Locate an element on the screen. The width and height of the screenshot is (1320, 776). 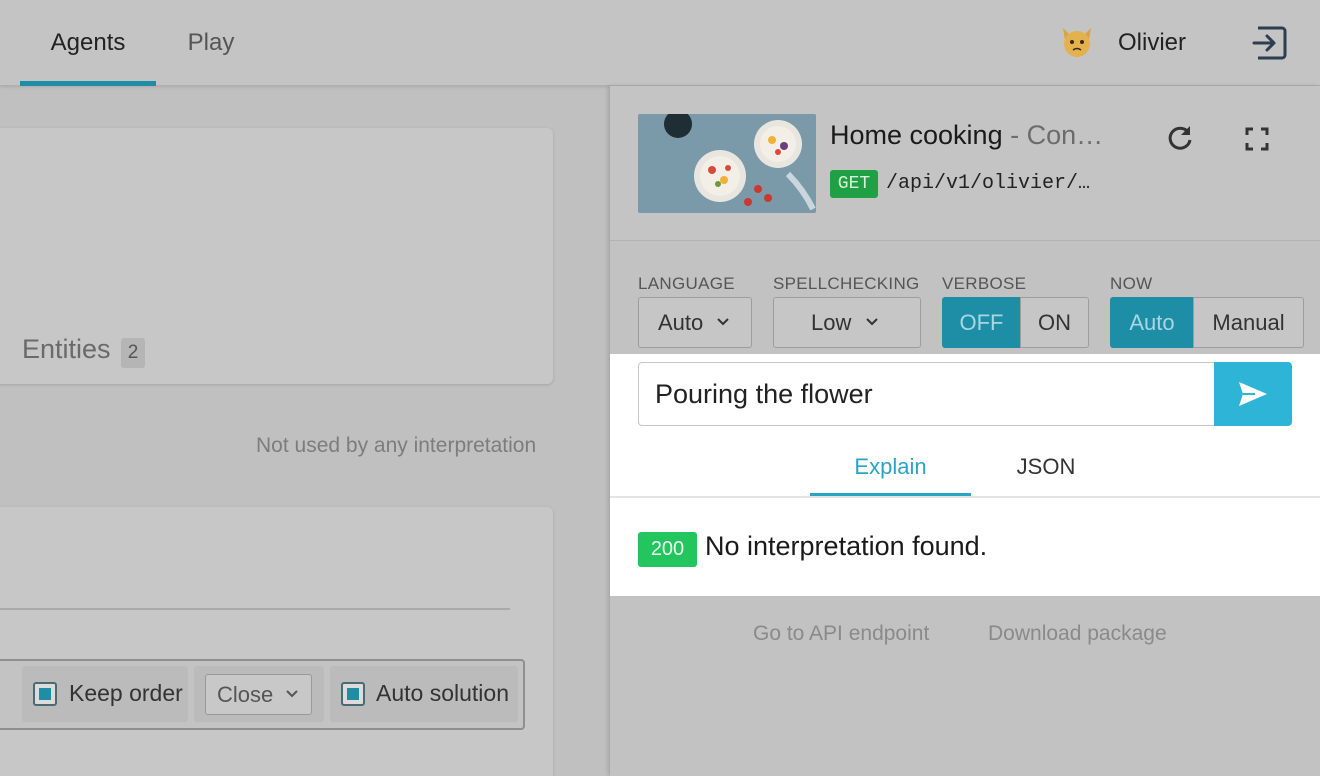
tab-play: Play is located at coordinates (211, 43).